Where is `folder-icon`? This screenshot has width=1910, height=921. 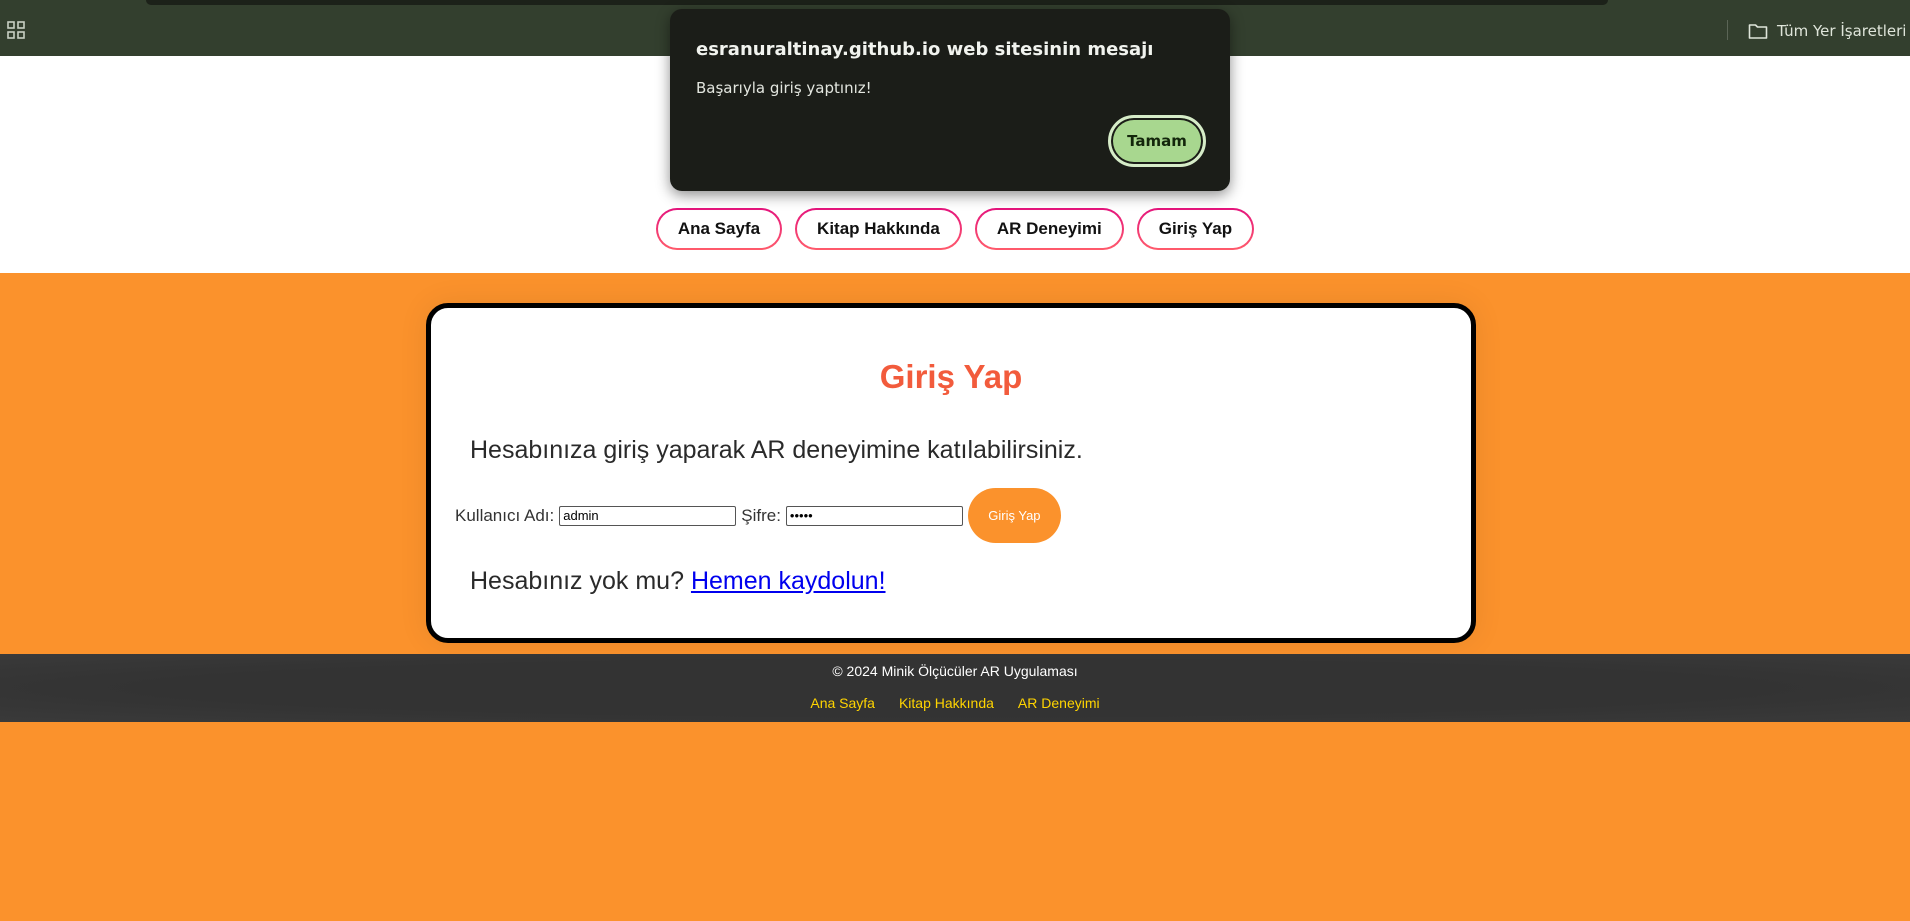 folder-icon is located at coordinates (1758, 31).